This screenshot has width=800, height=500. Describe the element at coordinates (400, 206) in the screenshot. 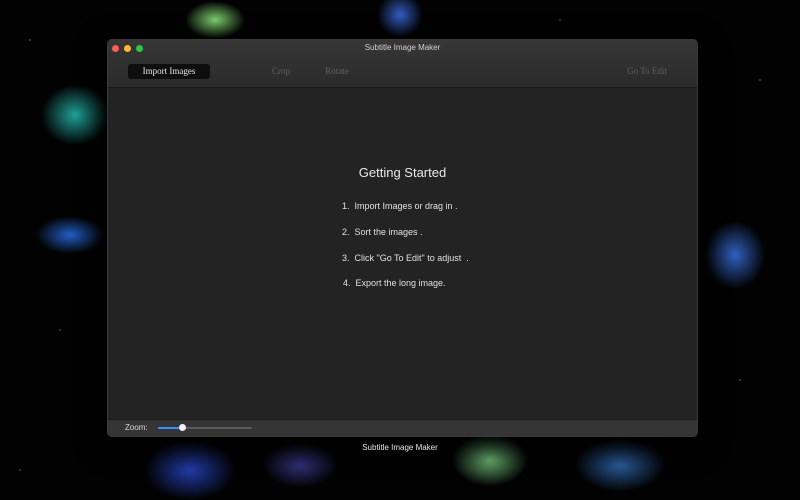

I see `step-import: 1. Import Images or drag in .` at that location.